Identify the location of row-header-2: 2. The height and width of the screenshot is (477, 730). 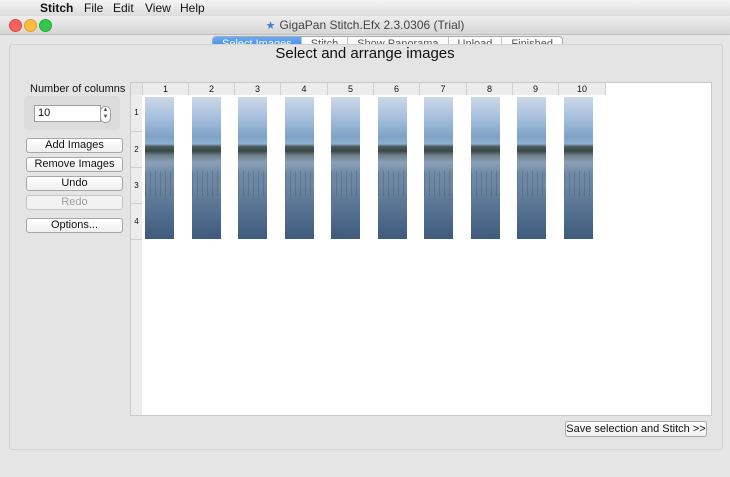
(136, 150).